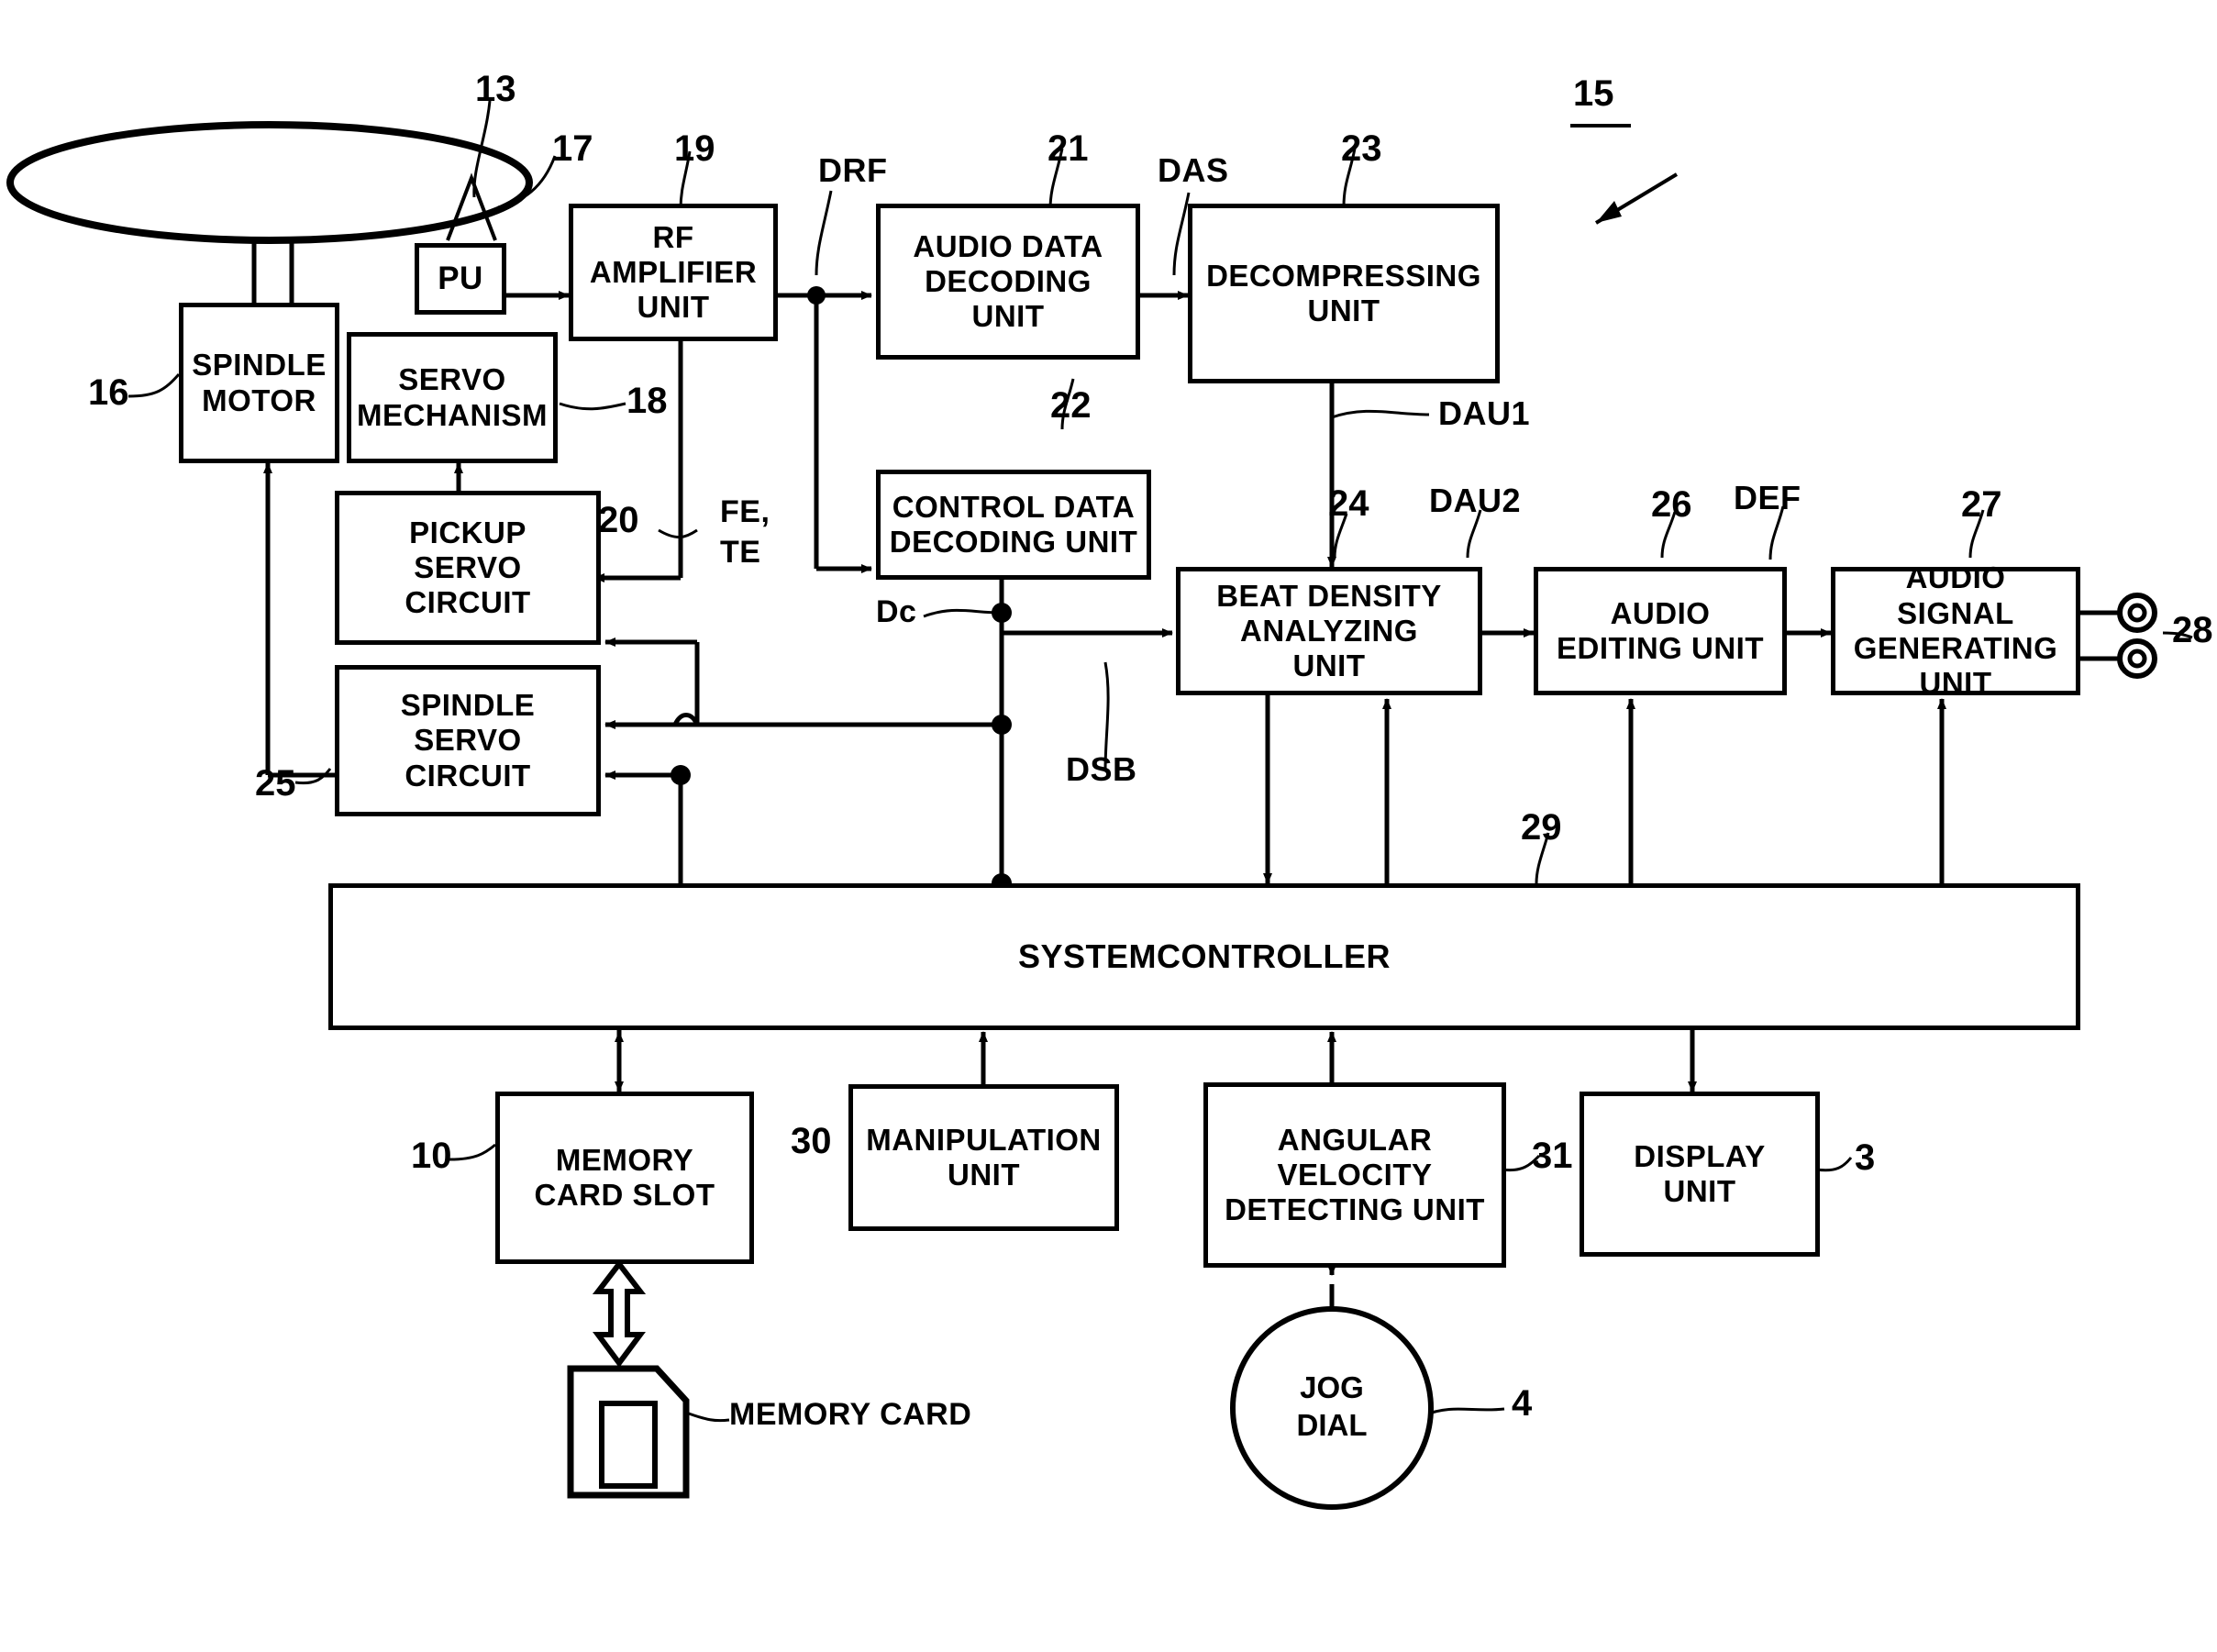 The width and height of the screenshot is (2217, 1652). Describe the element at coordinates (984, 1175) in the screenshot. I see `manip-line2: UNIT` at that location.